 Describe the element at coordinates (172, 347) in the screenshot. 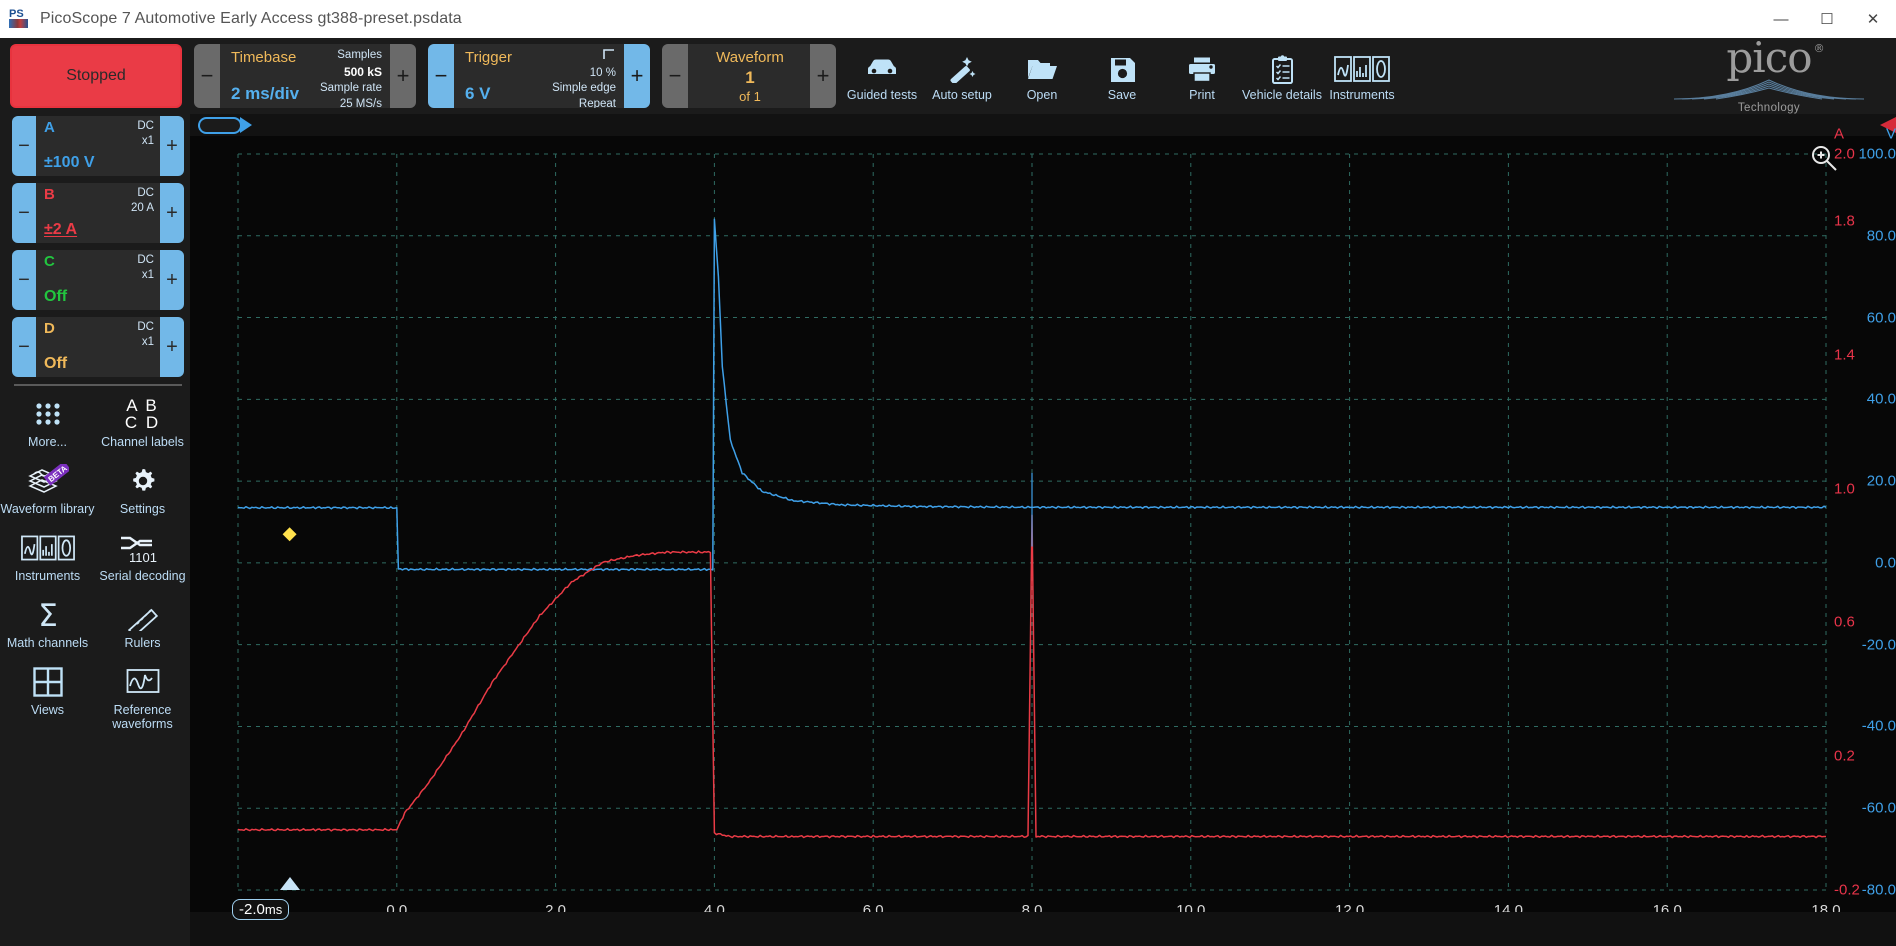

I see `channel-d-increase-button: +` at that location.